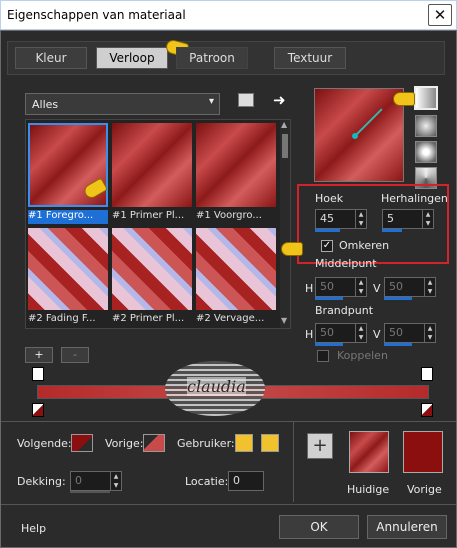 The height and width of the screenshot is (548, 457). Describe the element at coordinates (82, 443) in the screenshot. I see `next-swatch` at that location.